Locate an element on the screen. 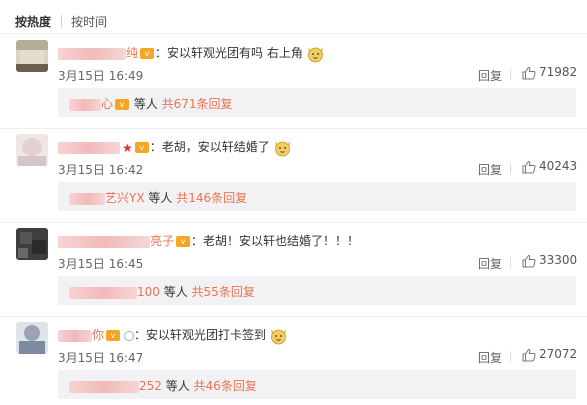  comment-date: 3月15日 16:47 is located at coordinates (101, 358).